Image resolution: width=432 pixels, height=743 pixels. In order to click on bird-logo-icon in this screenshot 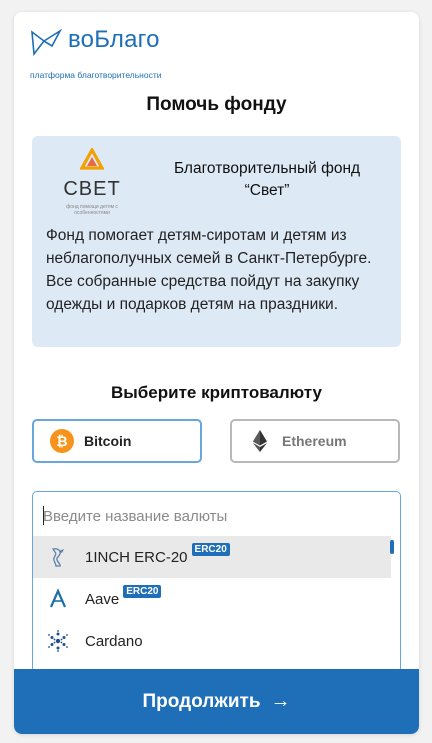, I will do `click(46, 42)`.